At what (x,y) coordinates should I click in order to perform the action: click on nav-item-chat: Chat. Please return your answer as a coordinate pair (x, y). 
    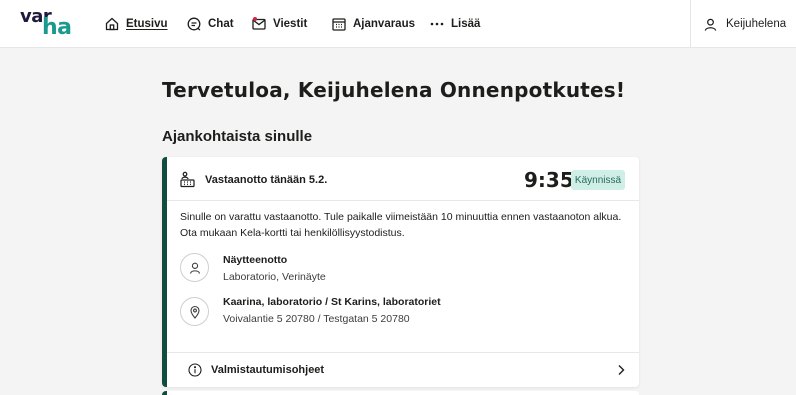
    Looking at the image, I should click on (210, 24).